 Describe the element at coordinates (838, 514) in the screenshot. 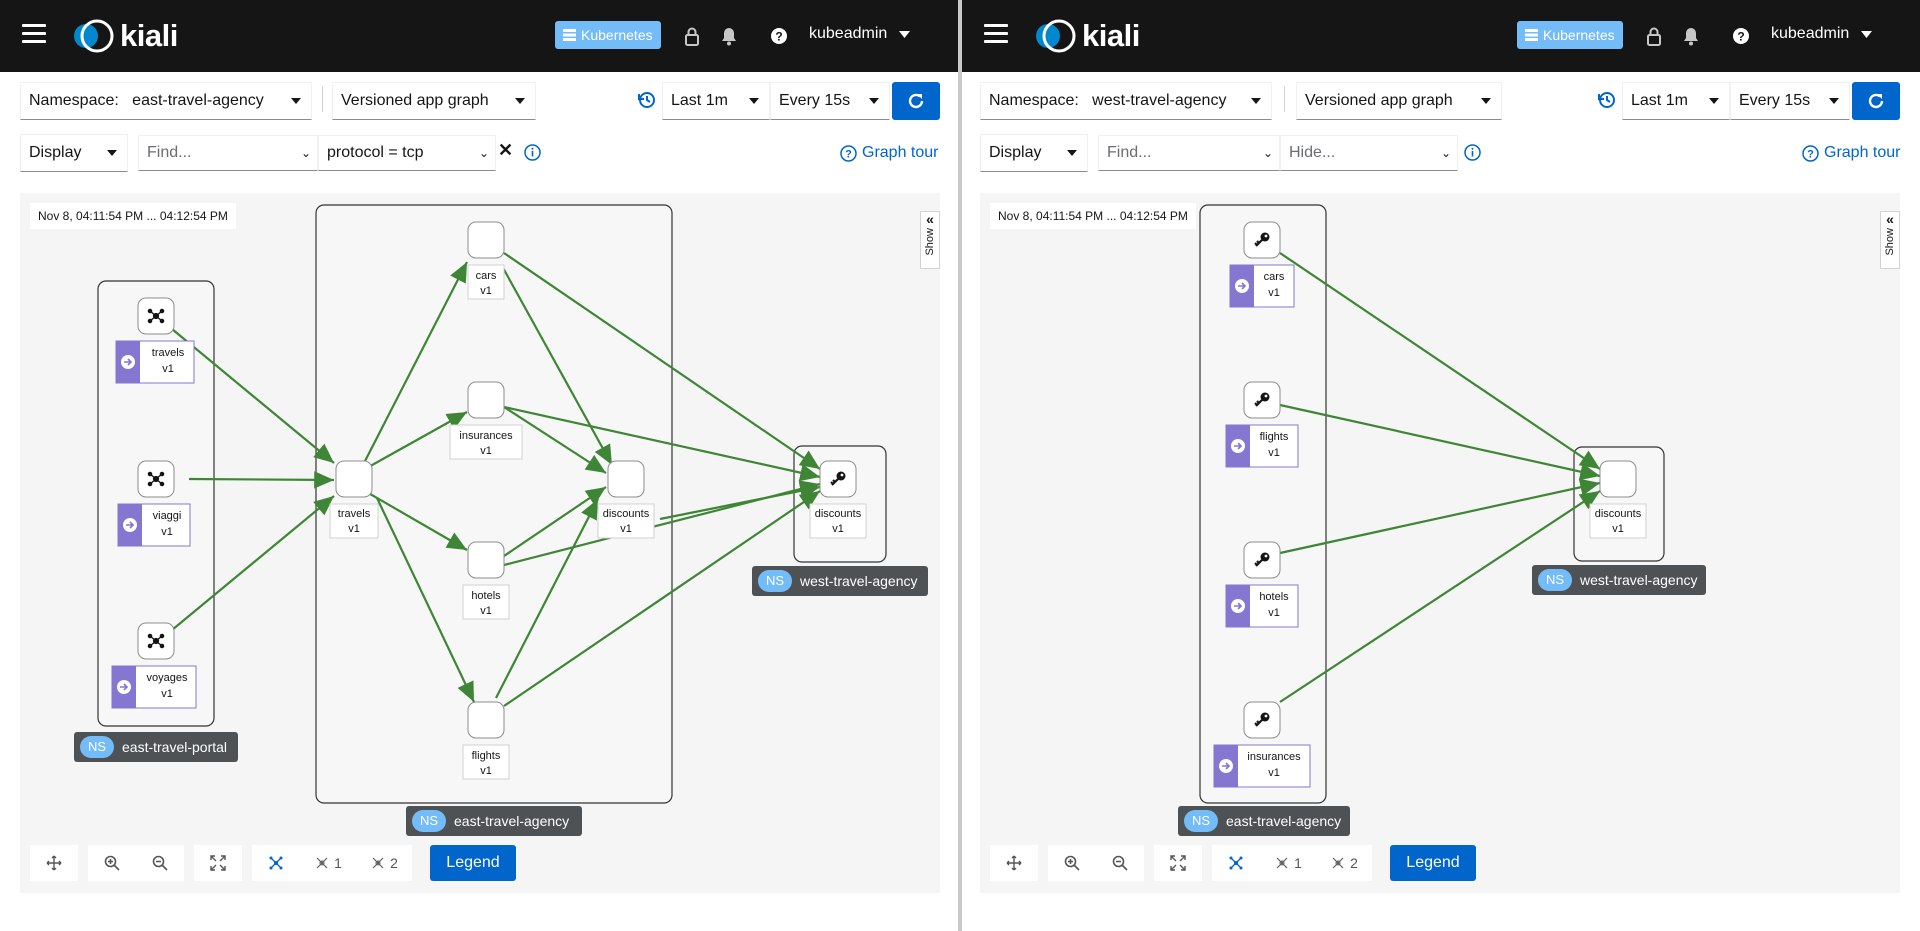

I see `node-label: discounts` at that location.